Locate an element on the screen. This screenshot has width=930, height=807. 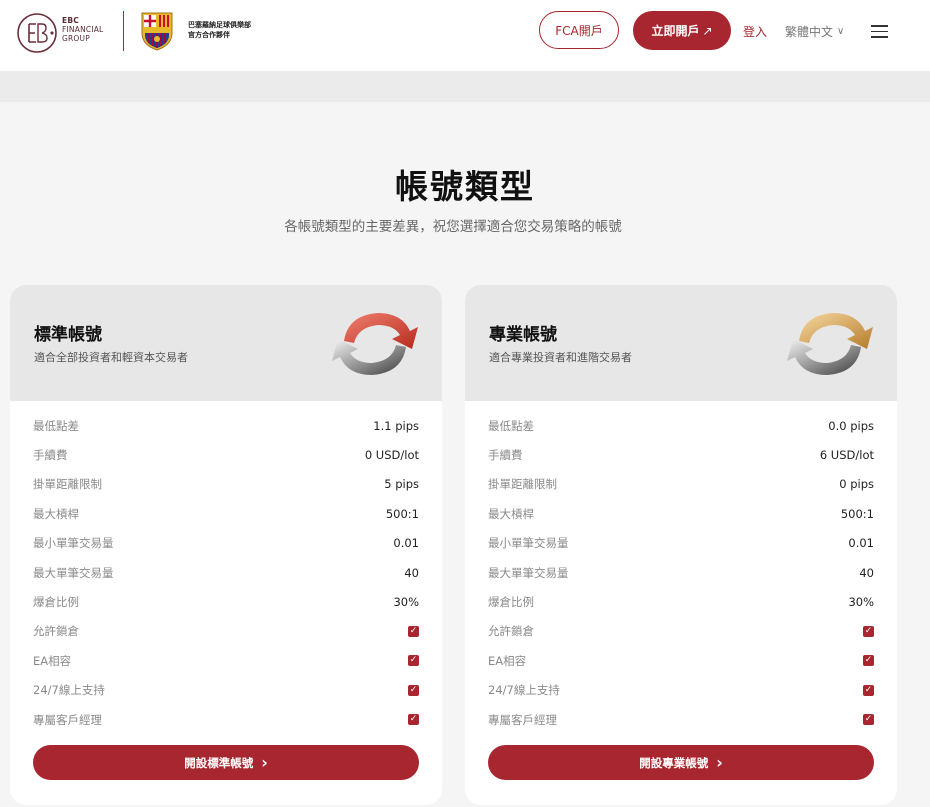
spec-row: 最大單筆交易量 40 is located at coordinates (681, 572).